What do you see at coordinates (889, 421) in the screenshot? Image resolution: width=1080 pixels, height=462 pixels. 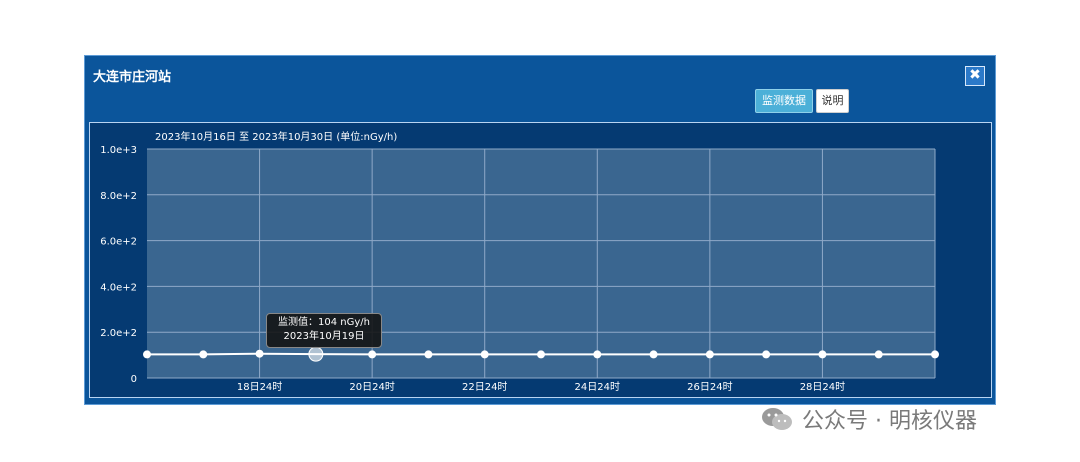 I see `watermark-text: 公众号 · 明核仪器` at bounding box center [889, 421].